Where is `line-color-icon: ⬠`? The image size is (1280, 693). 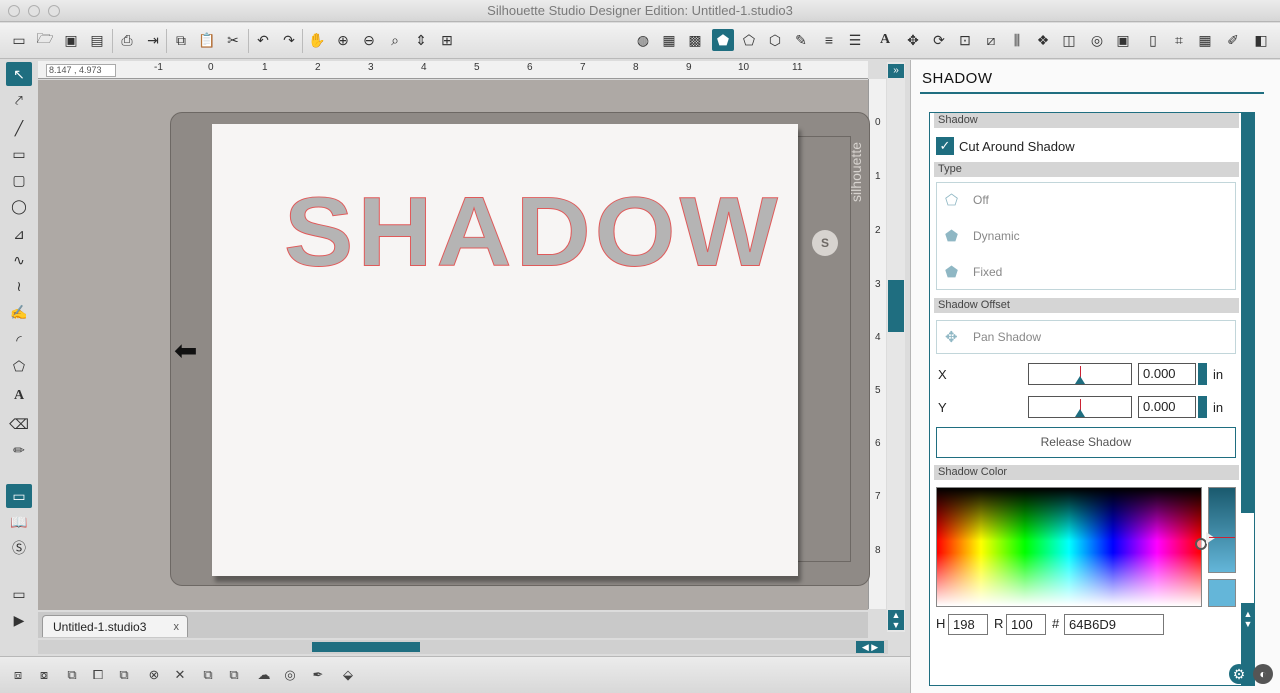 line-color-icon: ⬠ is located at coordinates (749, 40).